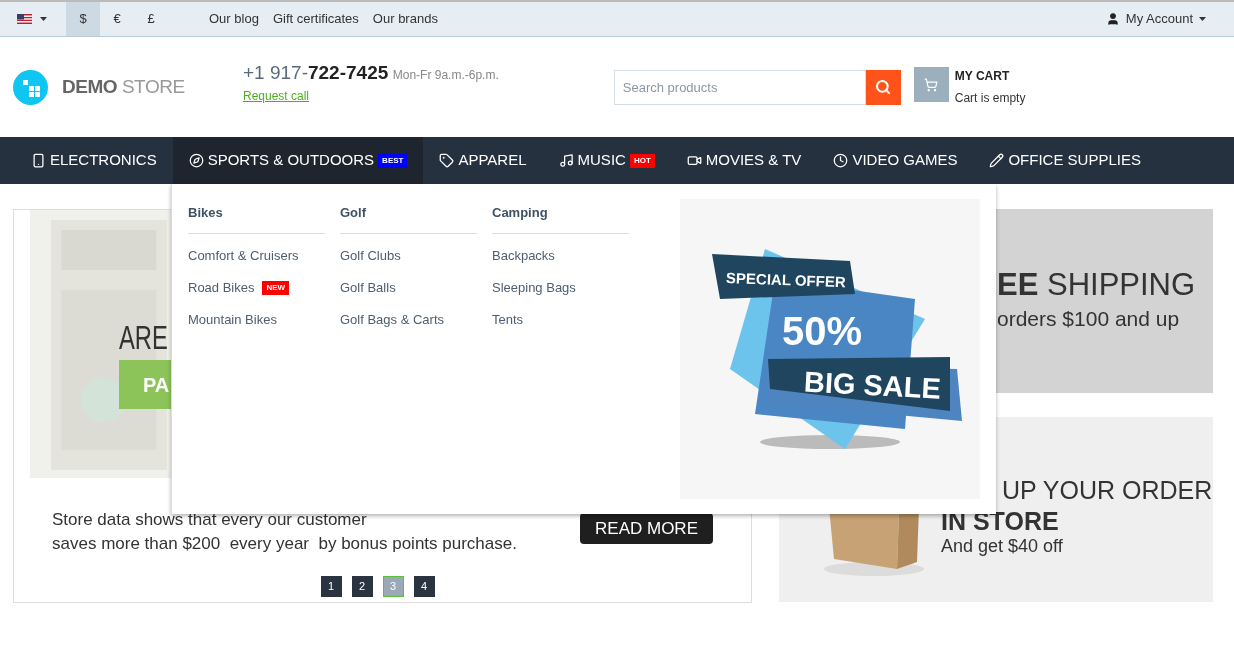 This screenshot has height=658, width=1234. What do you see at coordinates (408, 216) in the screenshot?
I see `menu-column-title: Golf` at bounding box center [408, 216].